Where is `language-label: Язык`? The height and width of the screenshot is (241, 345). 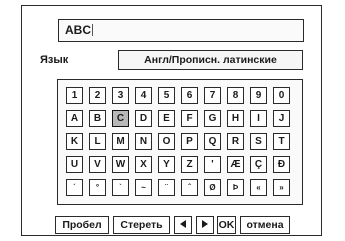
language-label: Язык is located at coordinates (54, 60).